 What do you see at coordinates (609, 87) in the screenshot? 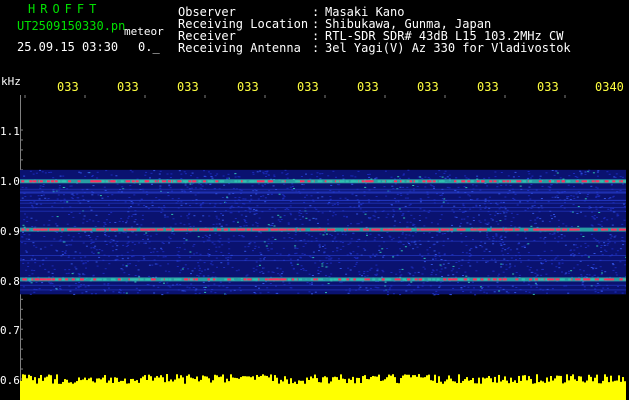
I see `time-tick-label: 0340` at bounding box center [609, 87].